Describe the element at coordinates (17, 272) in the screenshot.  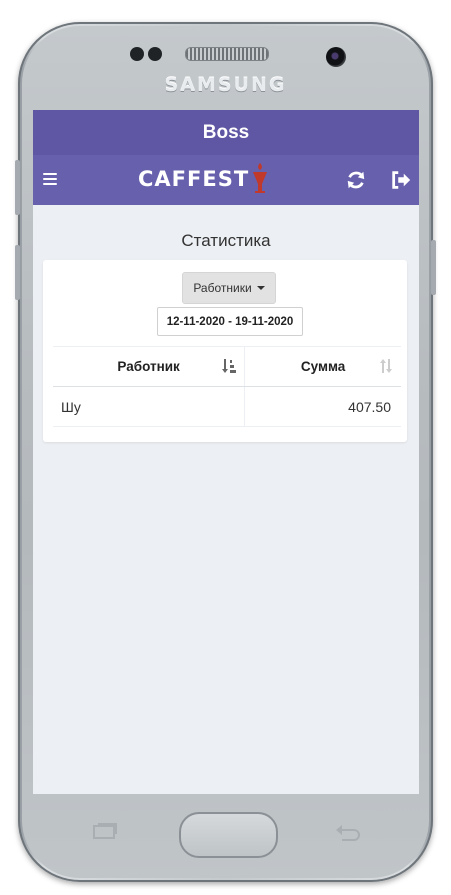
I see `volume-down-button` at that location.